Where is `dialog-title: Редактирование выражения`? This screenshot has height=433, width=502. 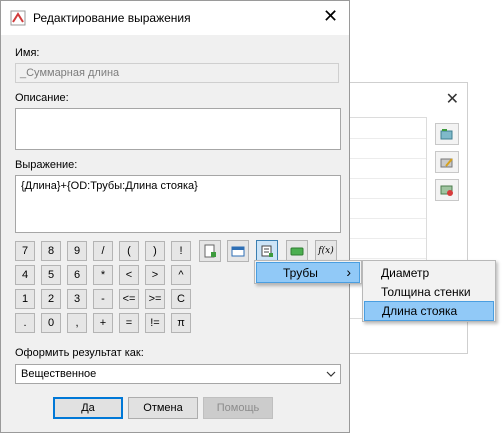
dialog-title: Редактирование выражения is located at coordinates (112, 18).